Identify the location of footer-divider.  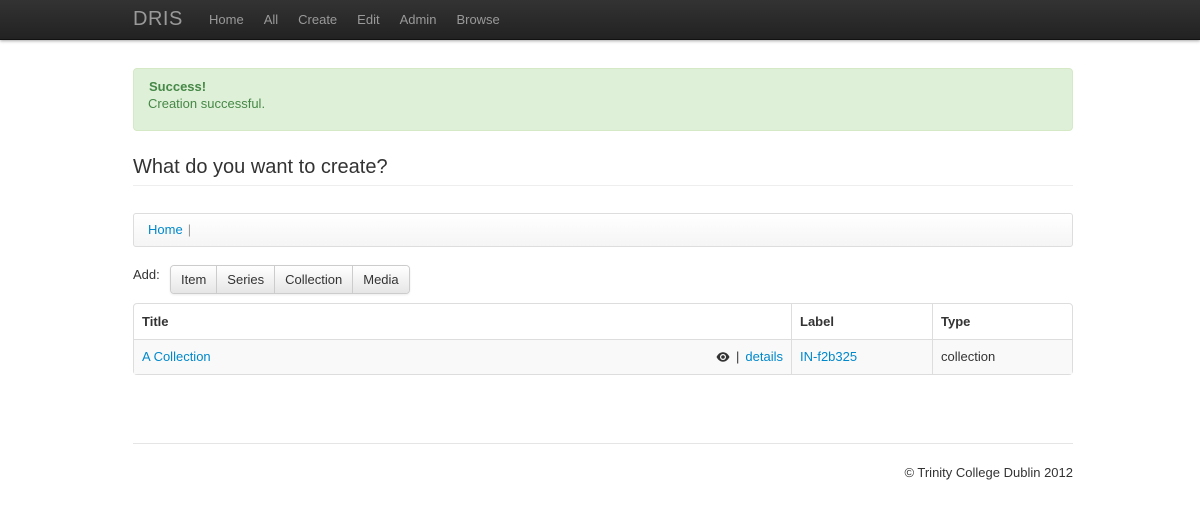
(603, 443).